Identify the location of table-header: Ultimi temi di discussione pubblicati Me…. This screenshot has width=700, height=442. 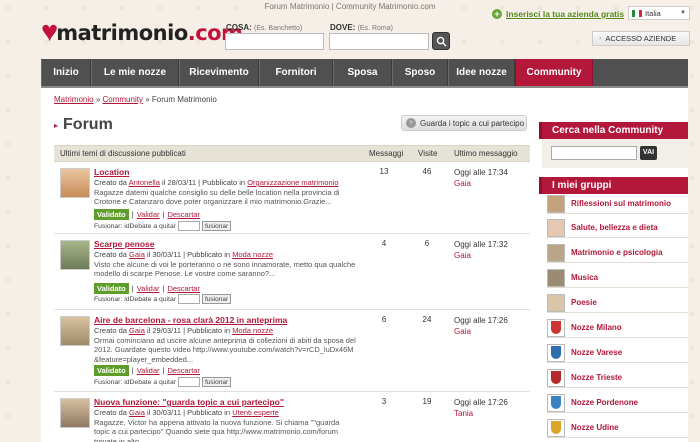
(292, 153).